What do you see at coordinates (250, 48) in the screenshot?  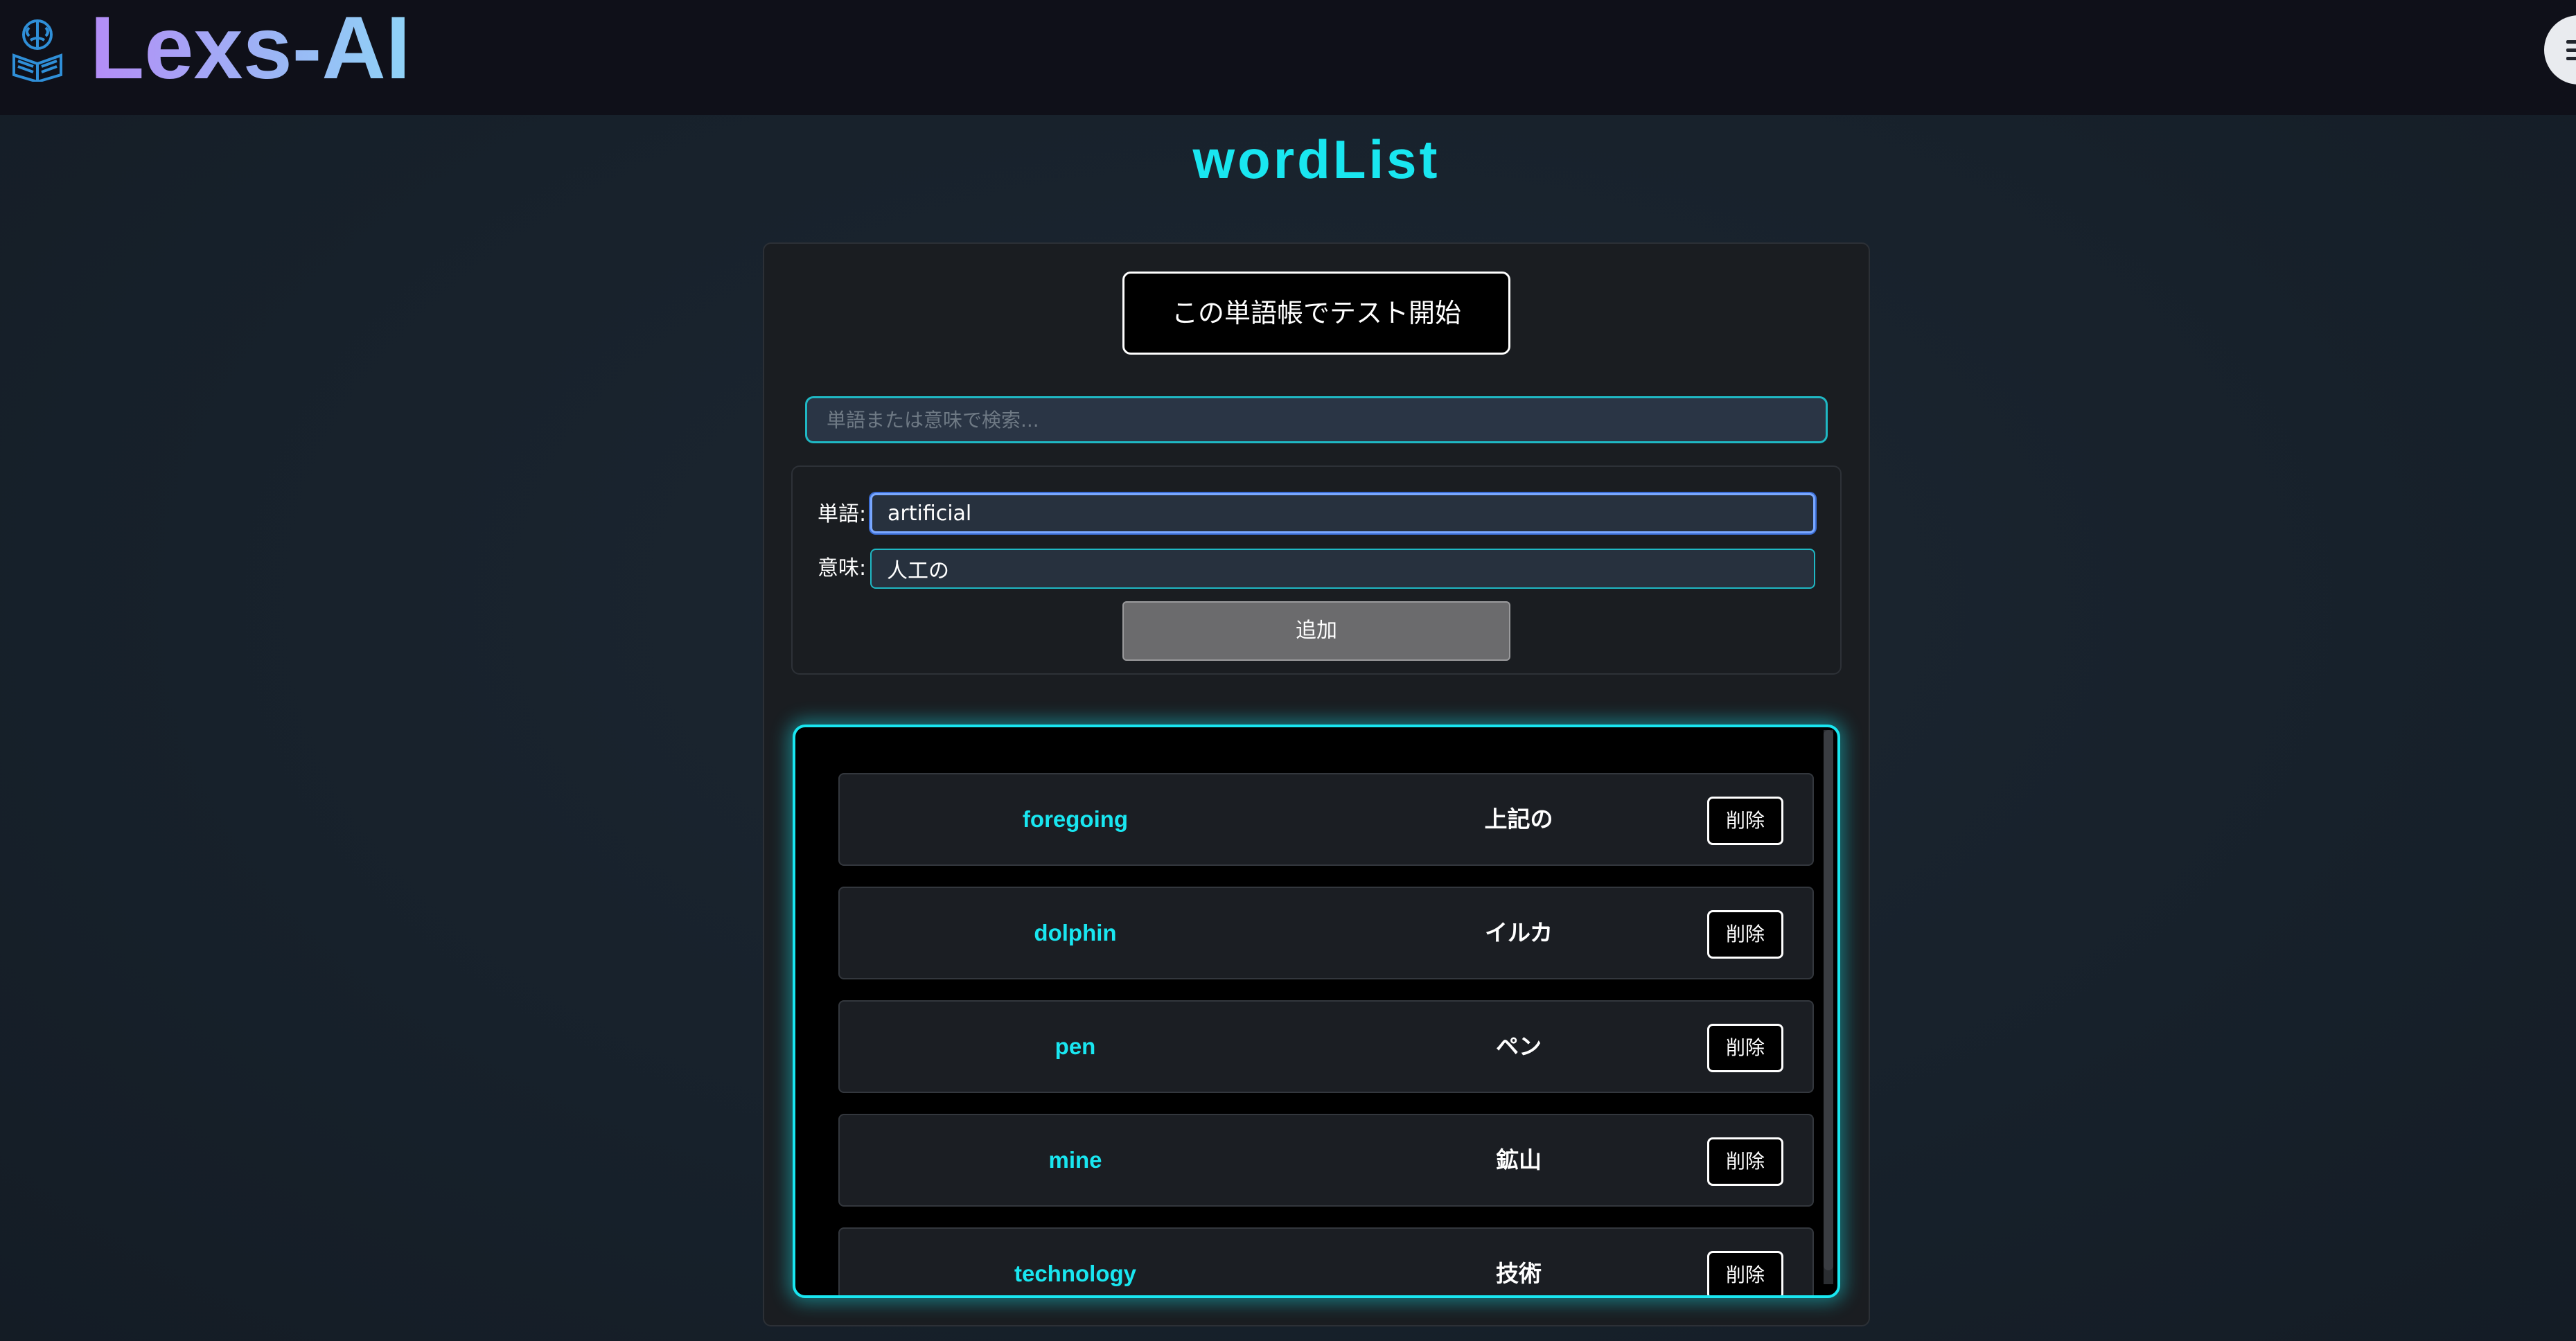 I see `app-logo-text: Lexs-AI` at bounding box center [250, 48].